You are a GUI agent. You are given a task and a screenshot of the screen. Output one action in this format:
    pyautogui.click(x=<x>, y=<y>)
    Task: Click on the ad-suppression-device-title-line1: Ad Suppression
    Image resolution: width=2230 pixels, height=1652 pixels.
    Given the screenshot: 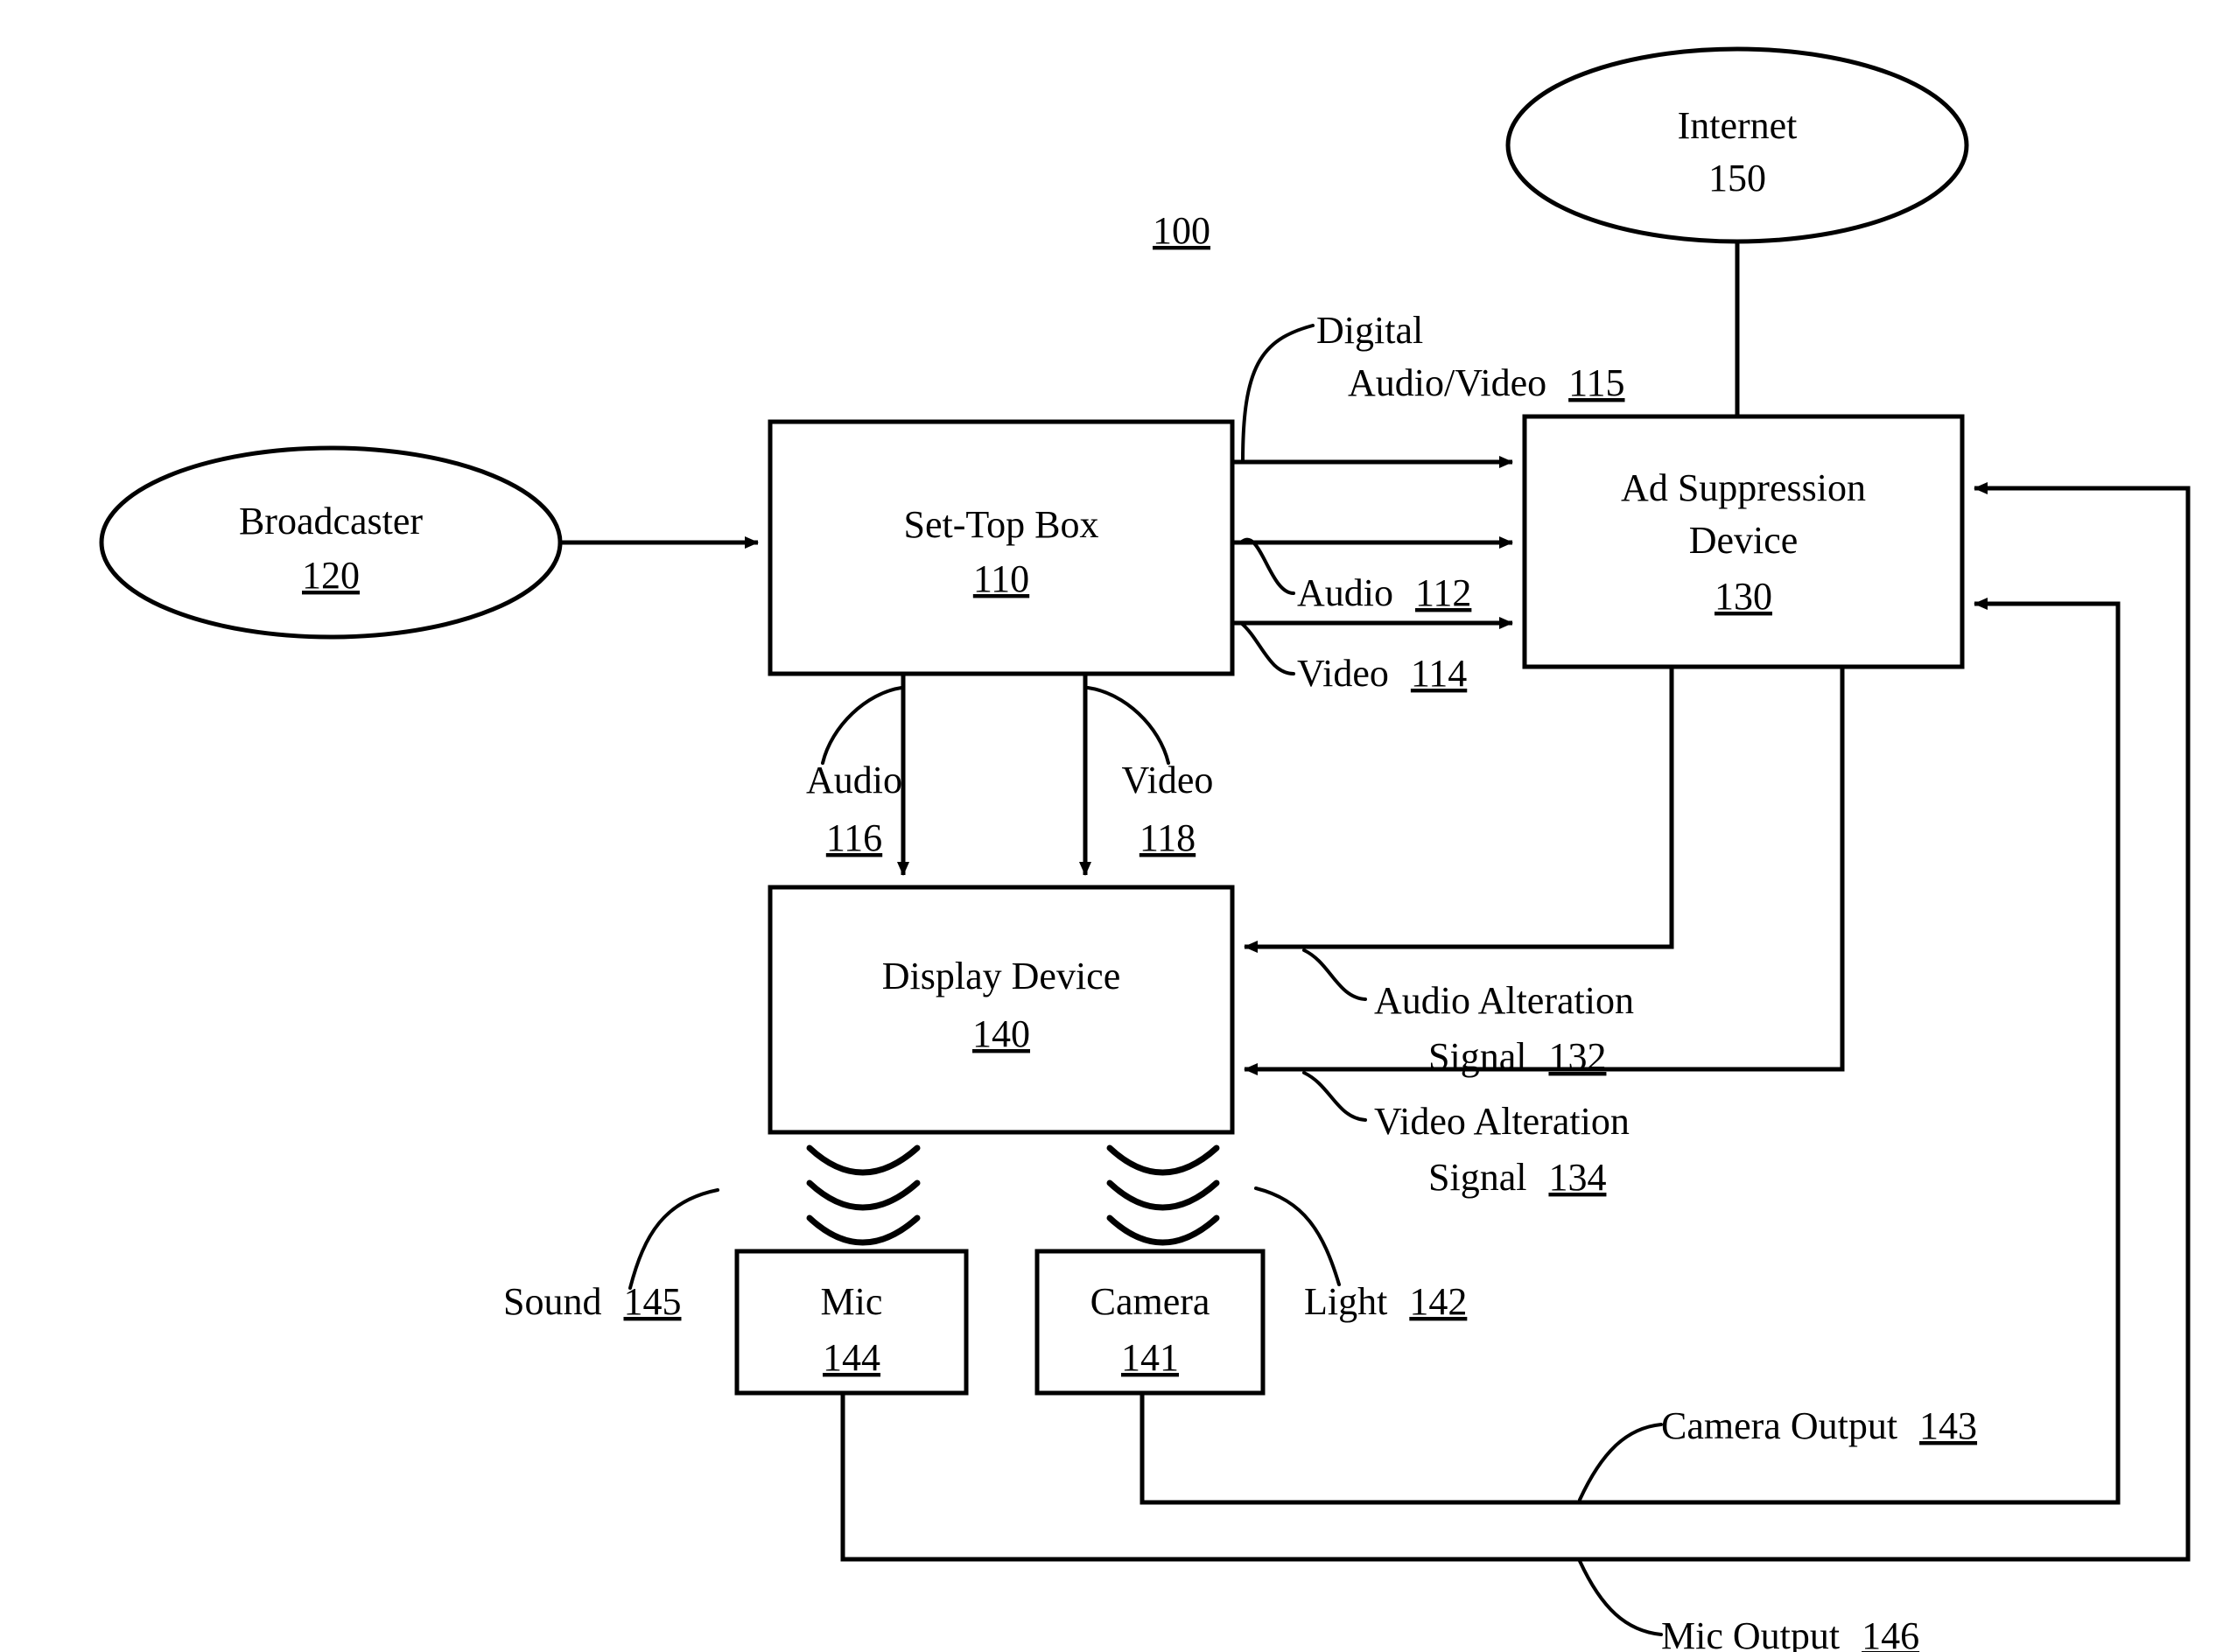 What is the action you would take?
    pyautogui.click(x=1744, y=487)
    